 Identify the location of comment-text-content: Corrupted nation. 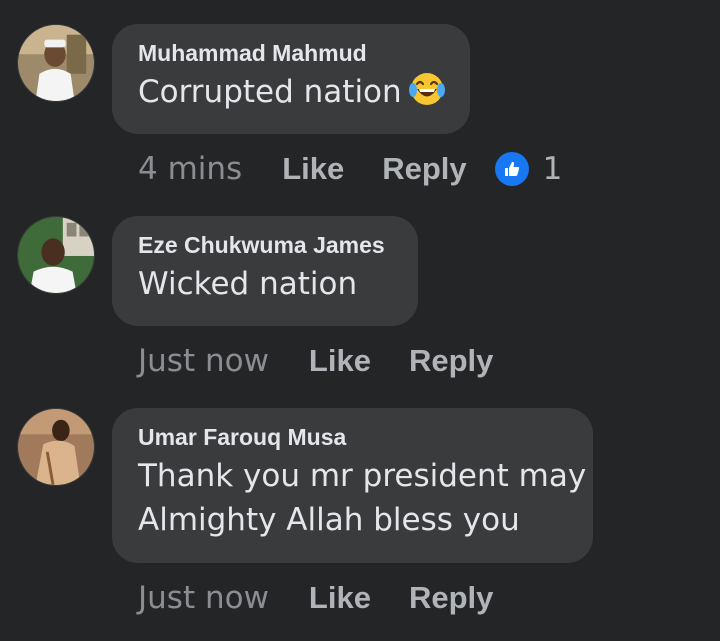
(270, 92).